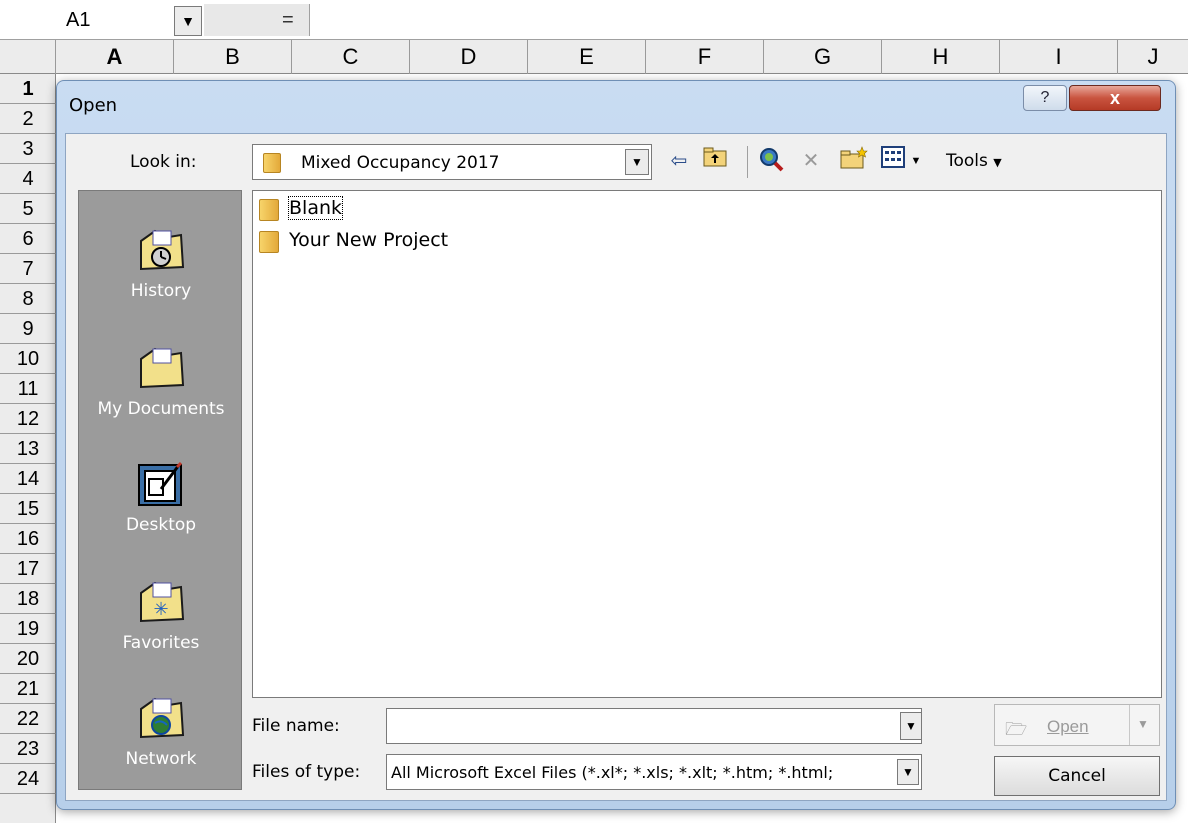 This screenshot has height=823, width=1188. Describe the element at coordinates (771, 161) in the screenshot. I see `search-web-icon` at that location.